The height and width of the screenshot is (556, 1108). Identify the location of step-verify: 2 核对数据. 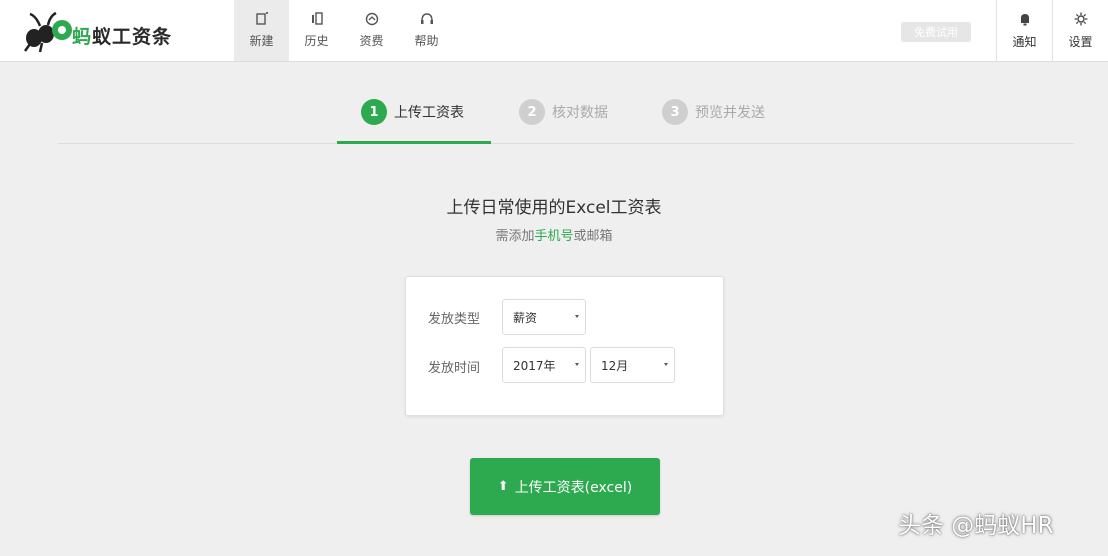
(563, 112).